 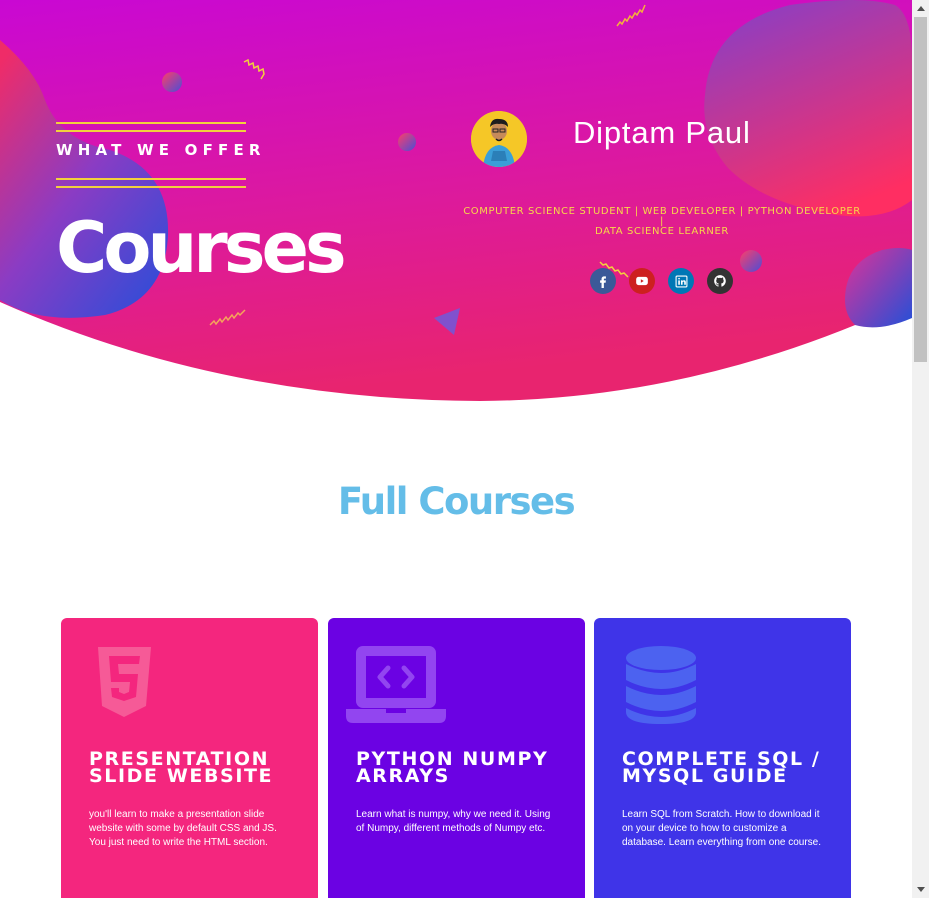 What do you see at coordinates (181, 767) in the screenshot?
I see `course-card-title: Presentation Slide Website` at bounding box center [181, 767].